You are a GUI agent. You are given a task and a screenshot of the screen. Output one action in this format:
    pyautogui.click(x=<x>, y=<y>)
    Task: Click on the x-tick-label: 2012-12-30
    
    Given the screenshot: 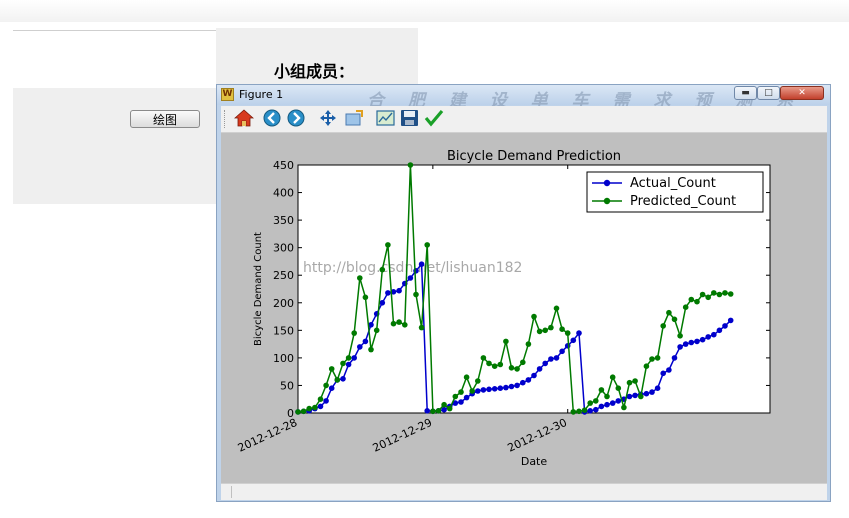 What is the action you would take?
    pyautogui.click(x=537, y=435)
    